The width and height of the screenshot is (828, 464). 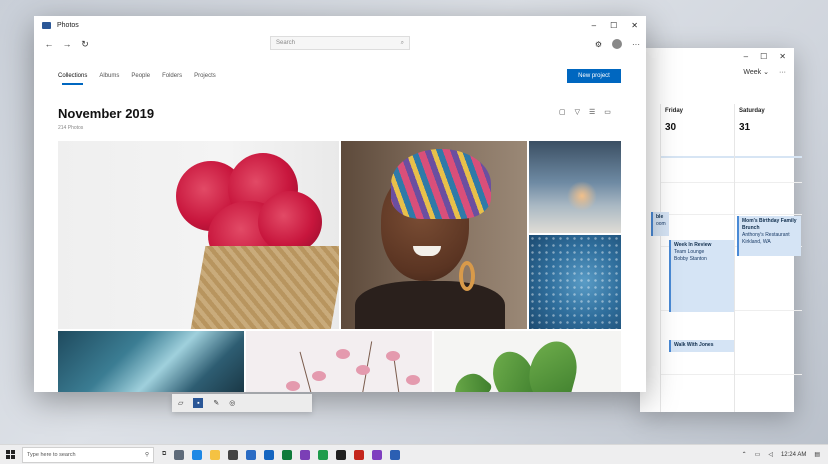 What do you see at coordinates (140, 76) in the screenshot?
I see `tab-people: People` at bounding box center [140, 76].